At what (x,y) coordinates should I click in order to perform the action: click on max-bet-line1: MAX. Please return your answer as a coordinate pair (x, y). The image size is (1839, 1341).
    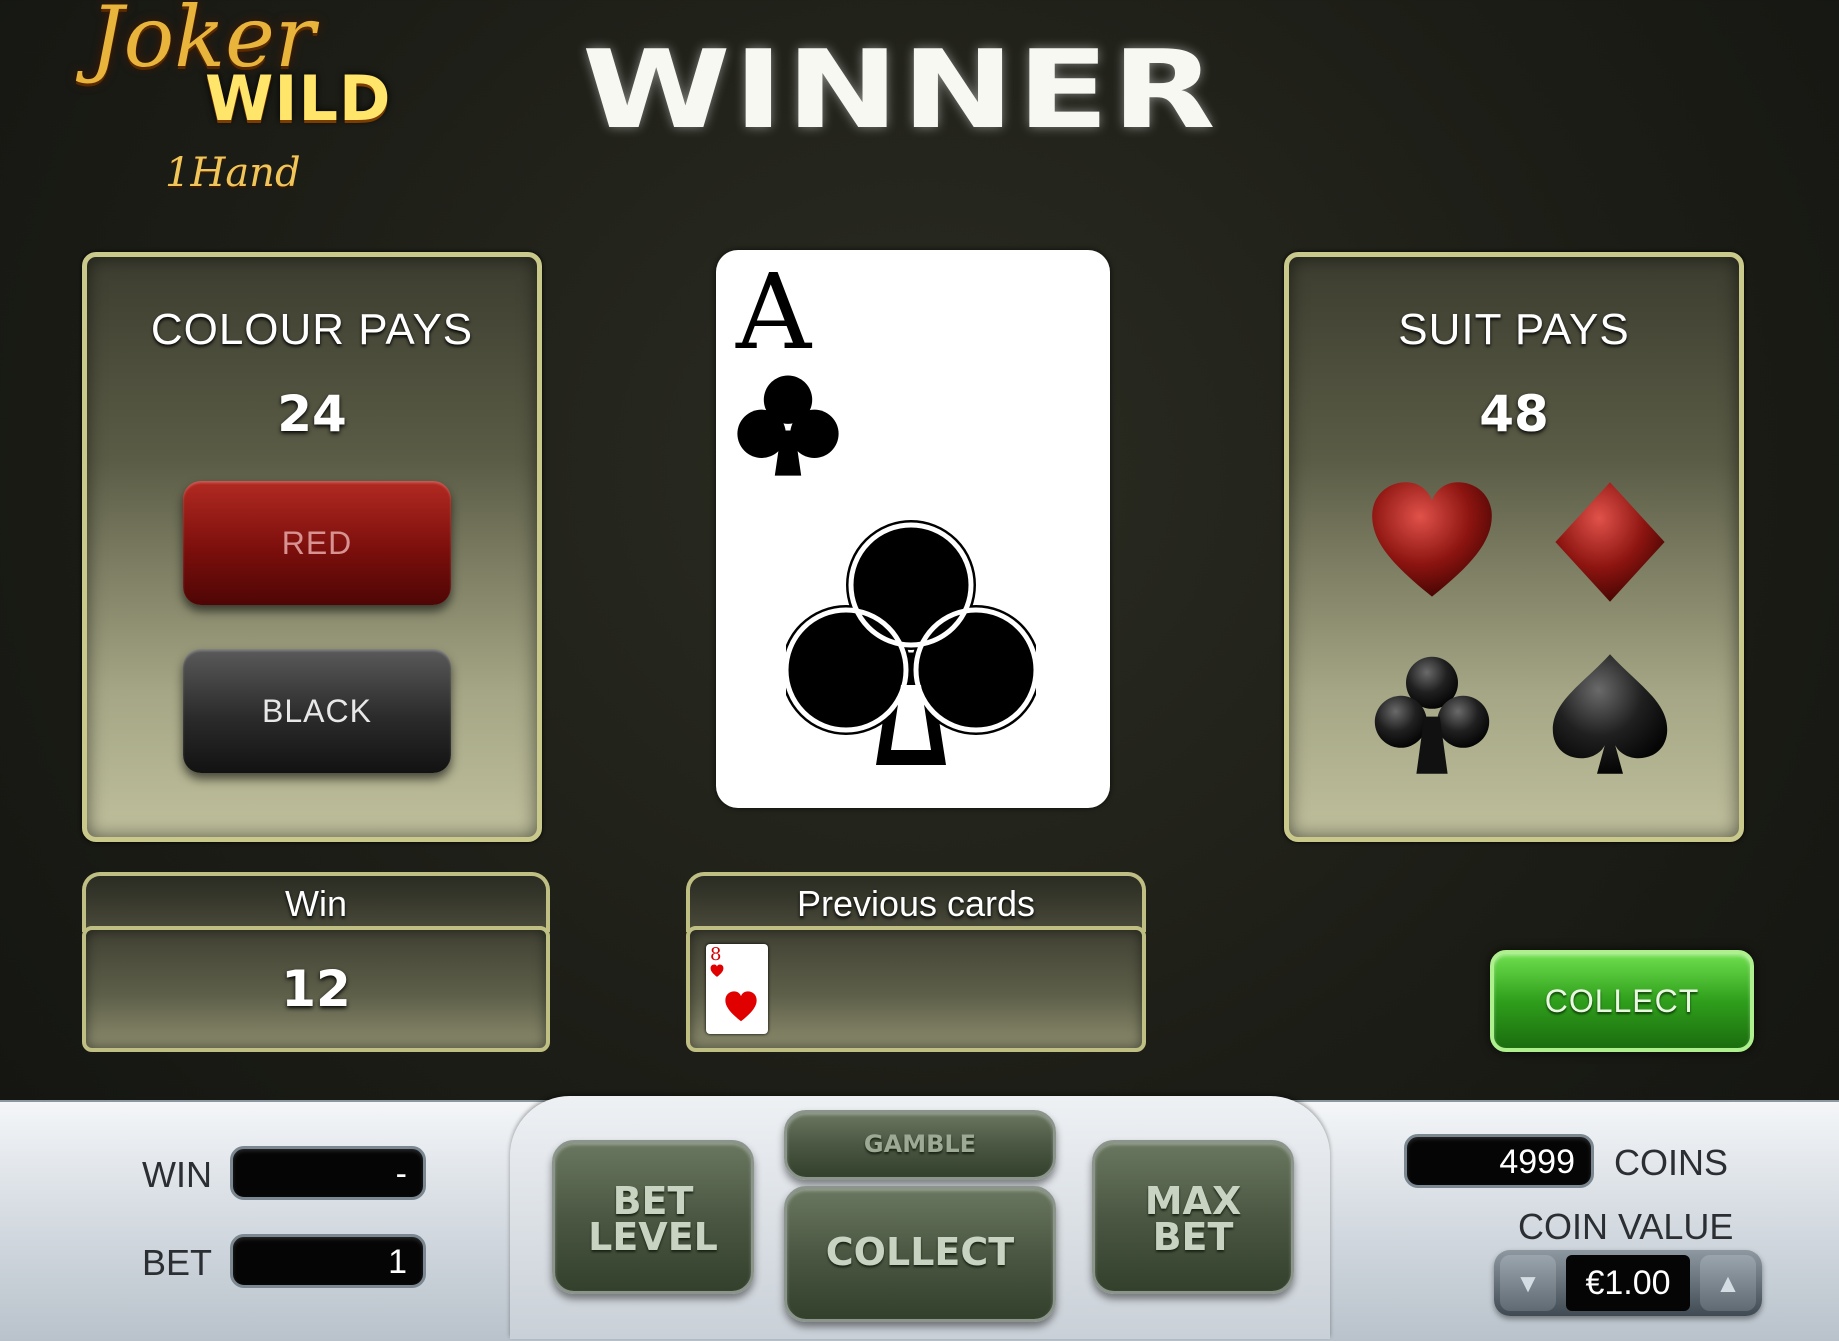
    Looking at the image, I should click on (1193, 1201).